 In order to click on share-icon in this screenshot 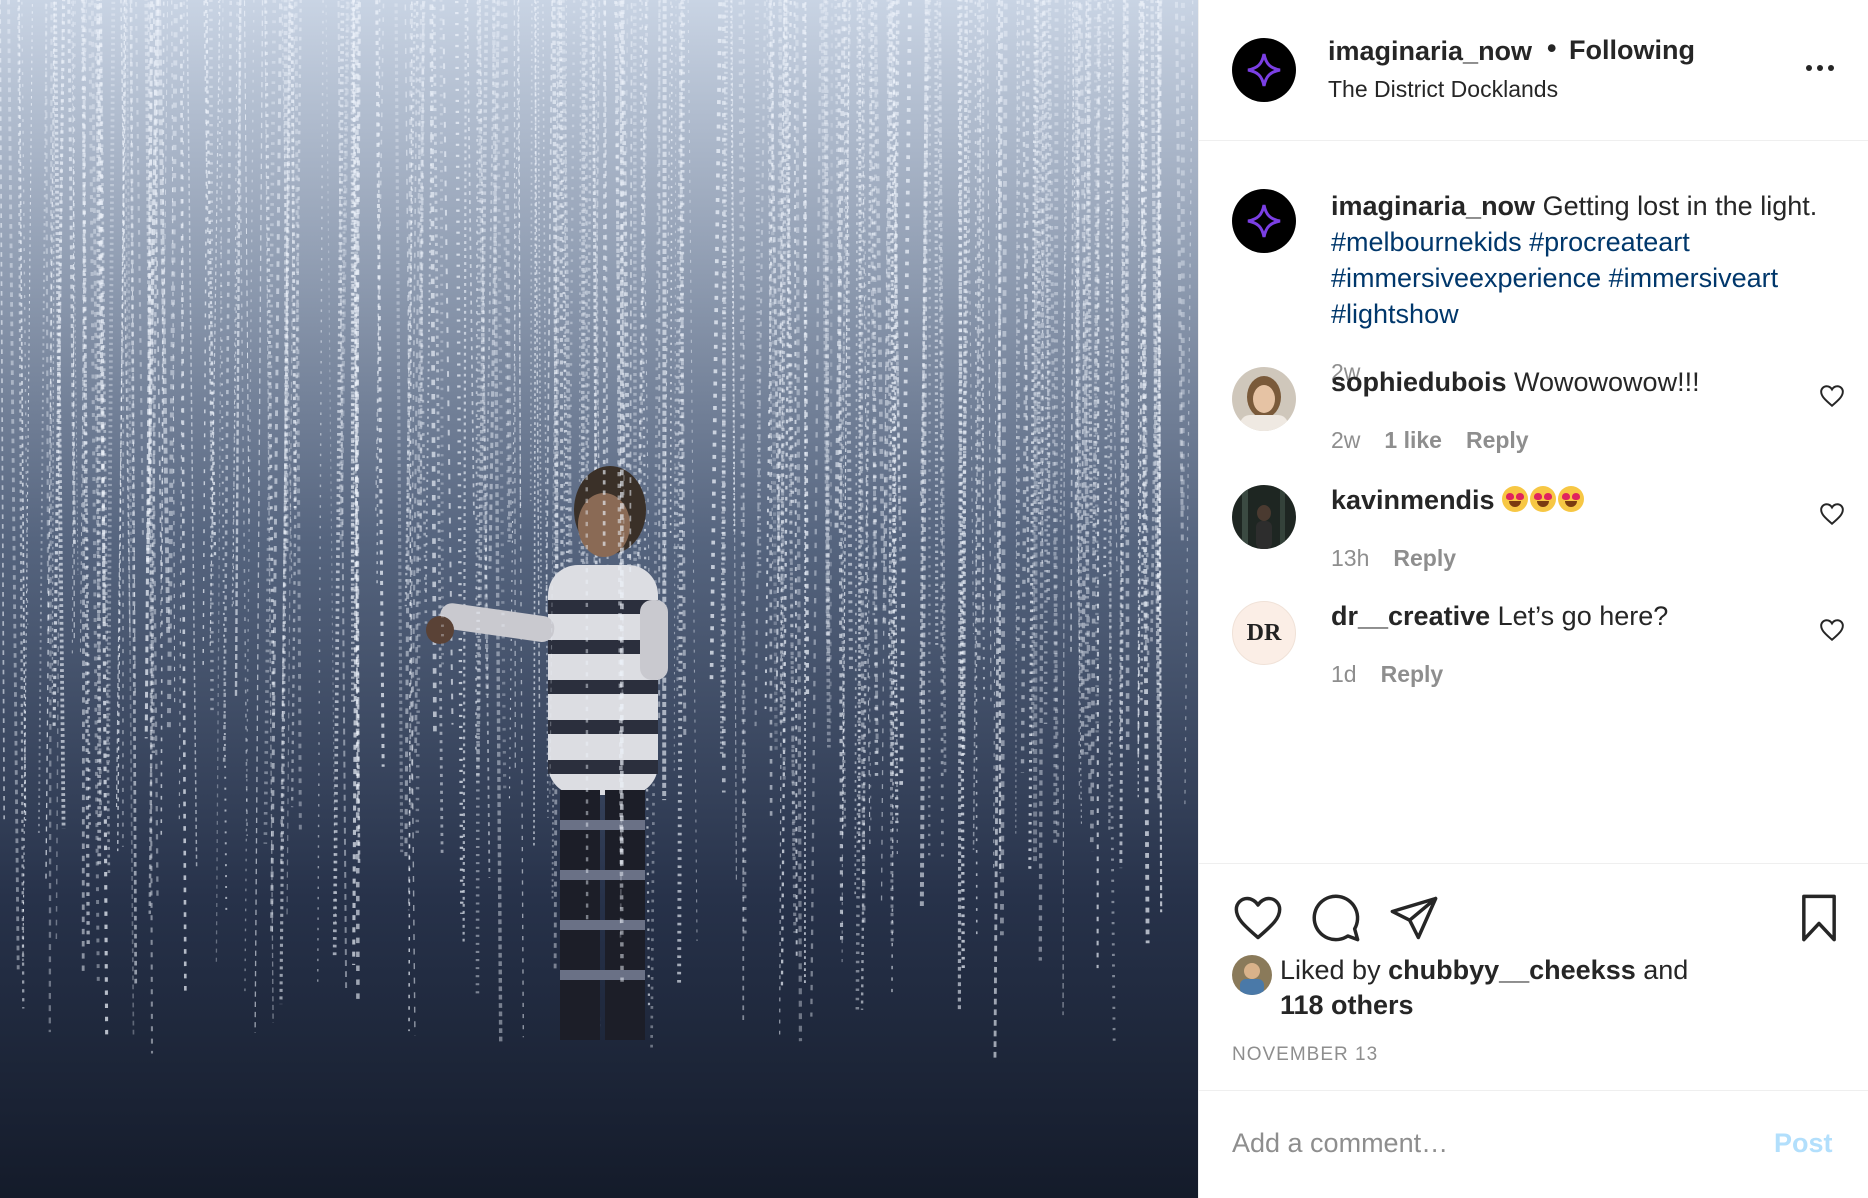, I will do `click(1414, 918)`.